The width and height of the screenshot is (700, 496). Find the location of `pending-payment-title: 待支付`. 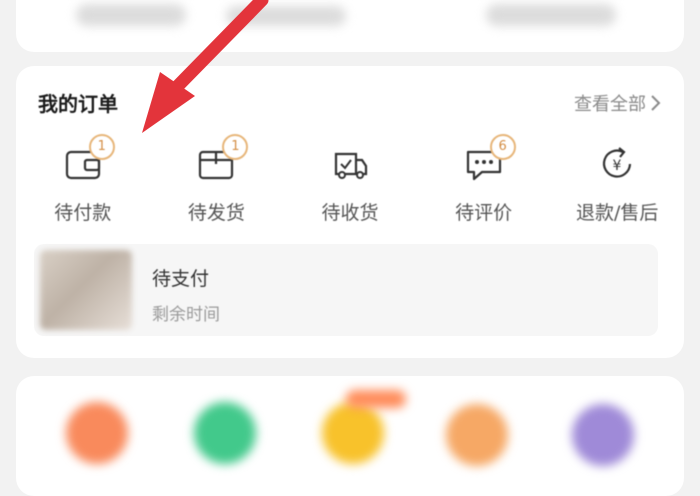

pending-payment-title: 待支付 is located at coordinates (181, 279).